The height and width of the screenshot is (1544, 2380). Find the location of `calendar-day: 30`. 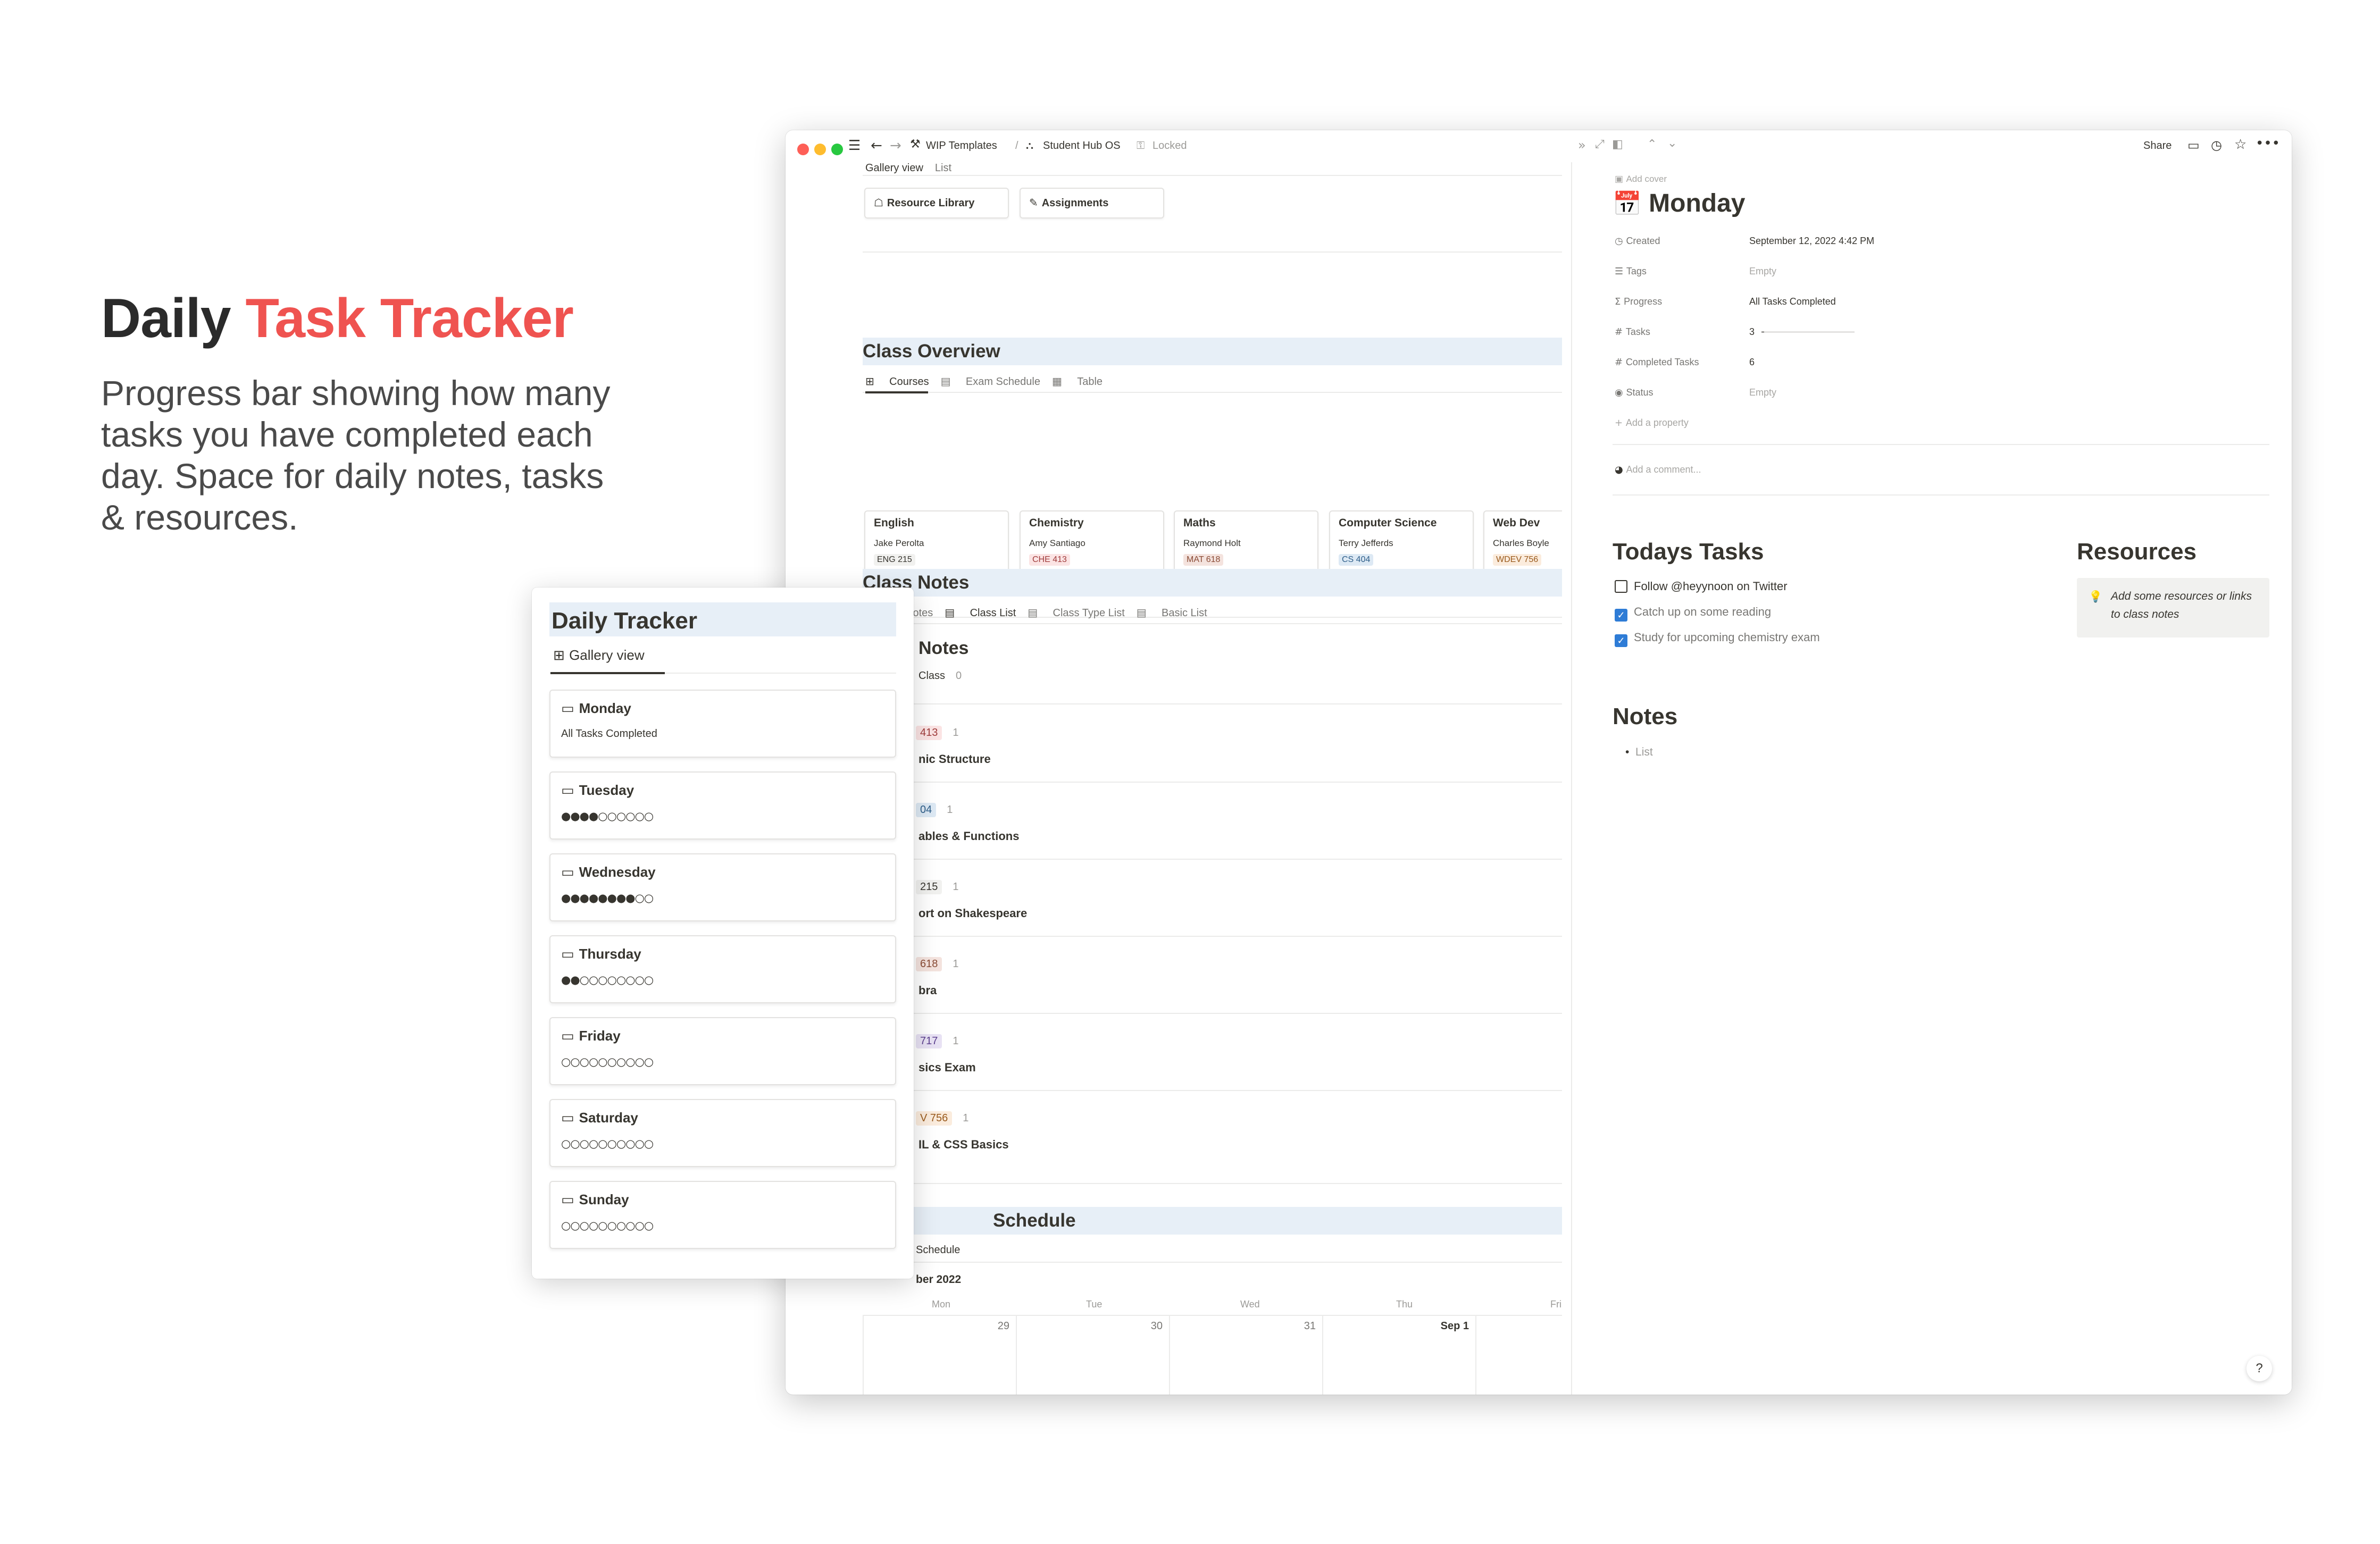

calendar-day: 30 is located at coordinates (1092, 1355).